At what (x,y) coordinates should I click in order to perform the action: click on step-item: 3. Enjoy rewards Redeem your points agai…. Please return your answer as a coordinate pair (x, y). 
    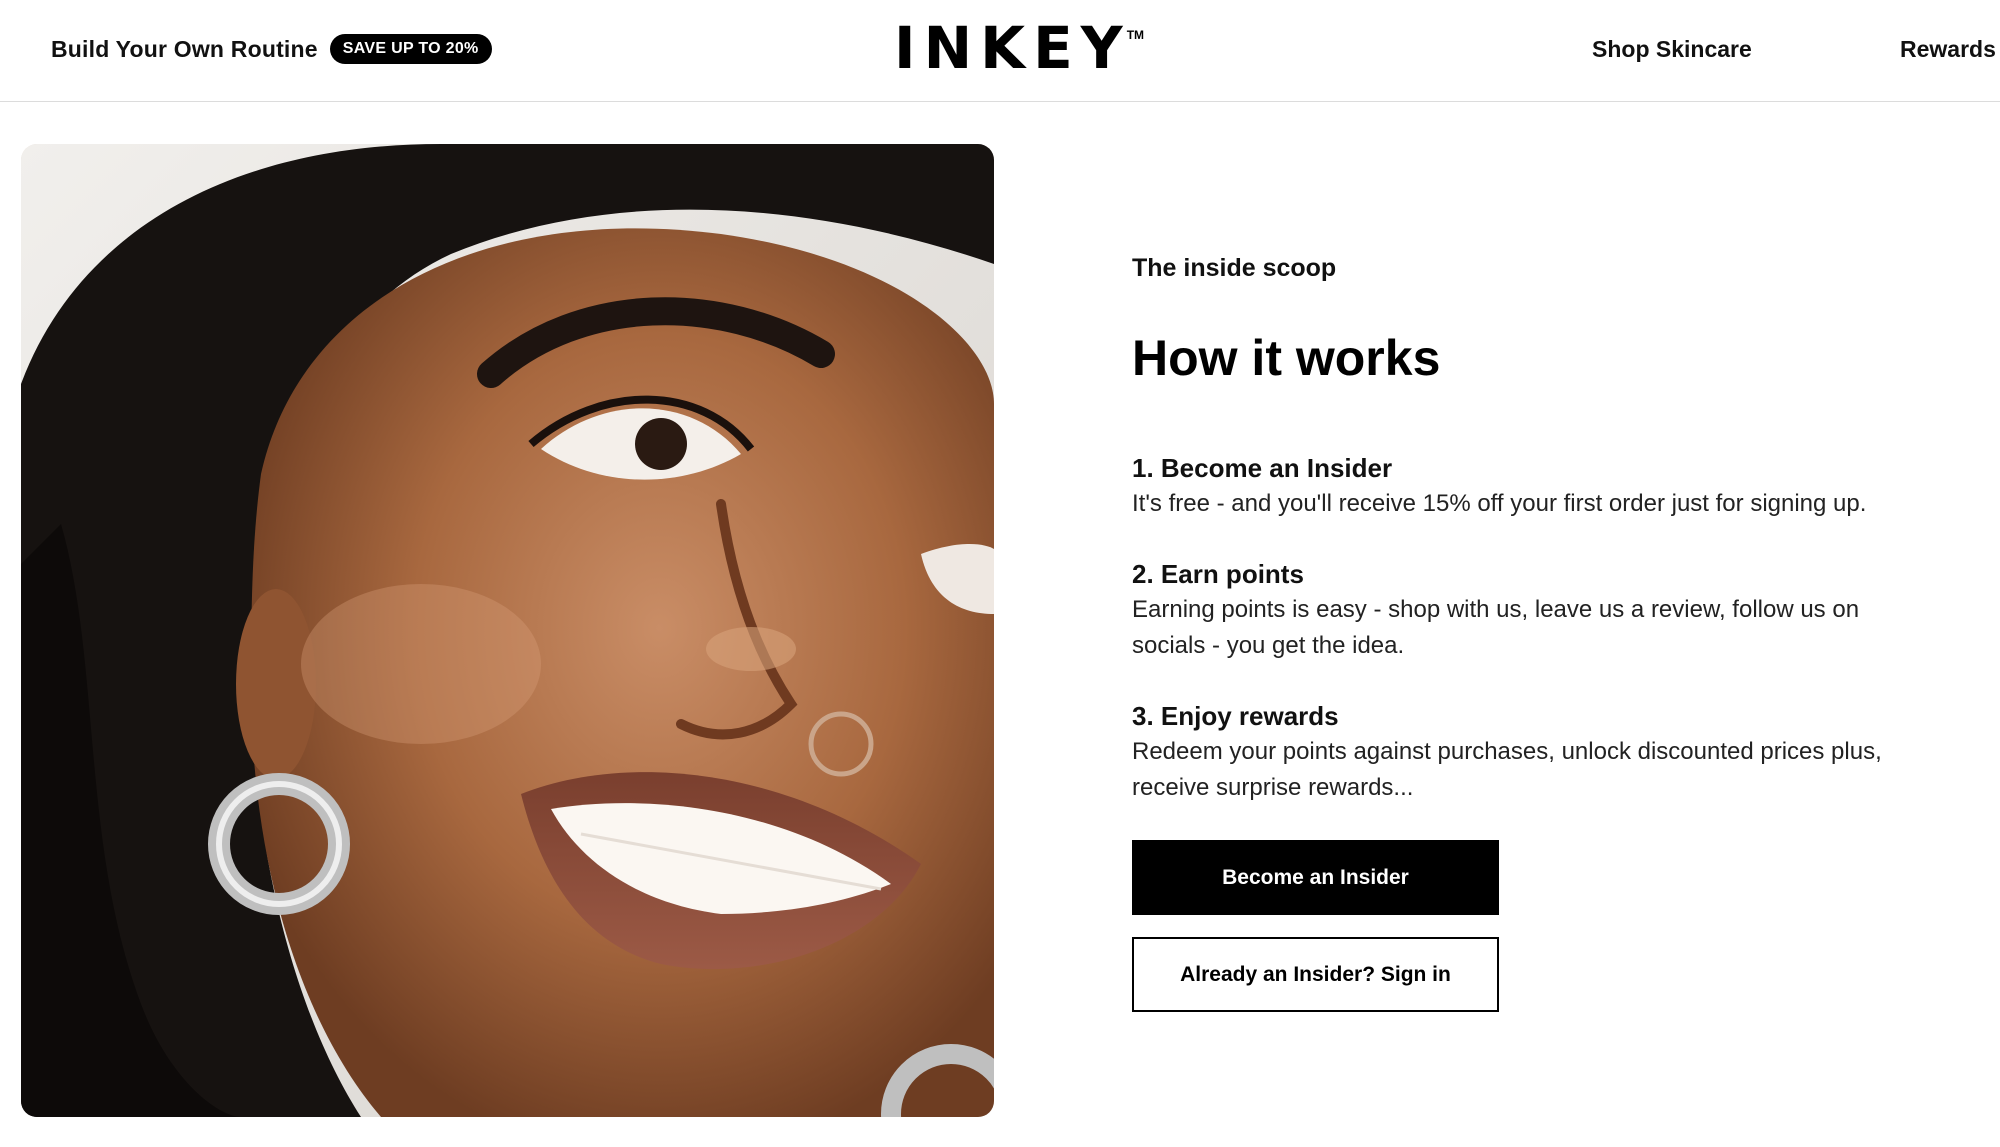
    Looking at the image, I should click on (1522, 752).